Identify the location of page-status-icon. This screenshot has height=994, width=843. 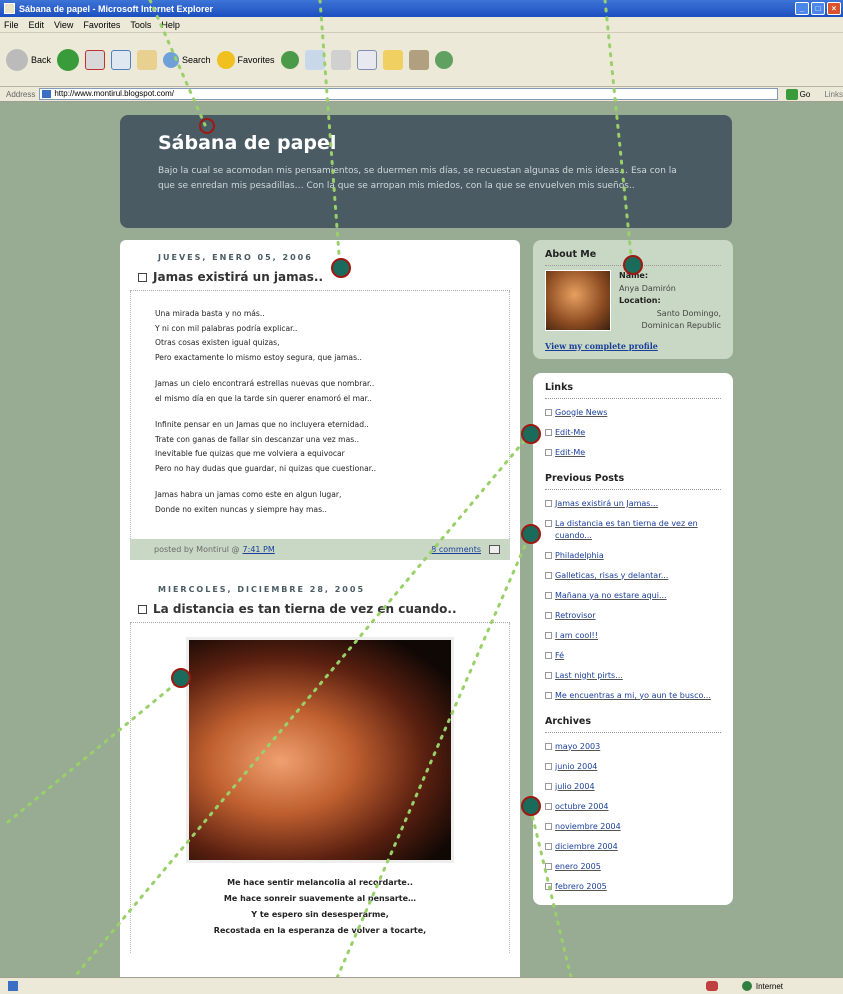
(13, 986).